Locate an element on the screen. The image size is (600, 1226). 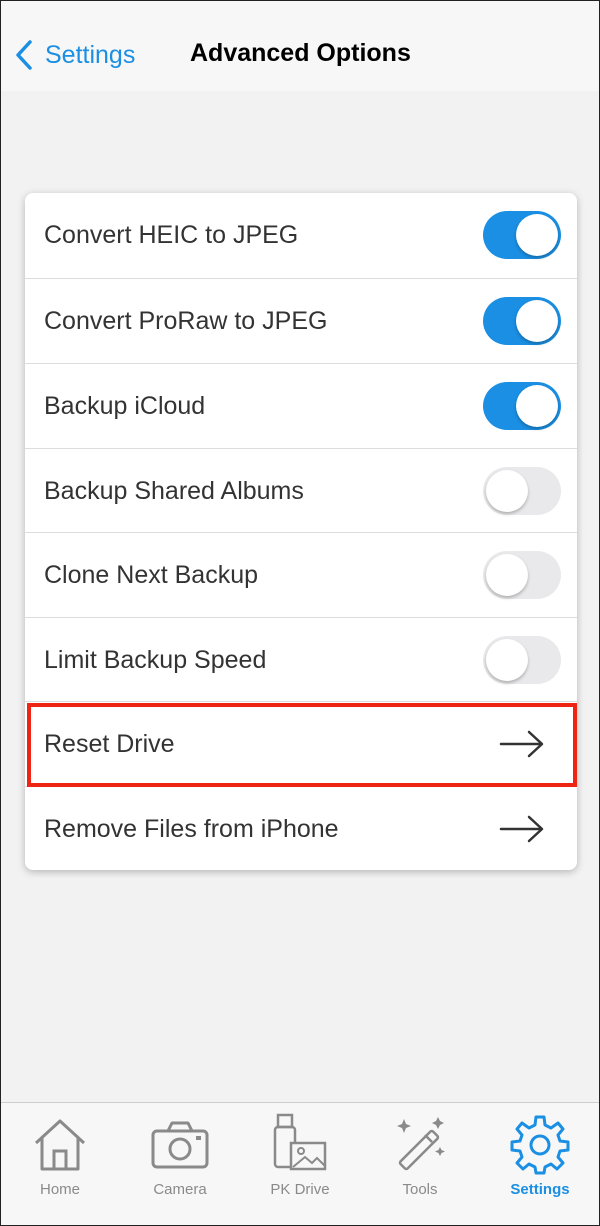
back-label: Settings is located at coordinates (90, 54).